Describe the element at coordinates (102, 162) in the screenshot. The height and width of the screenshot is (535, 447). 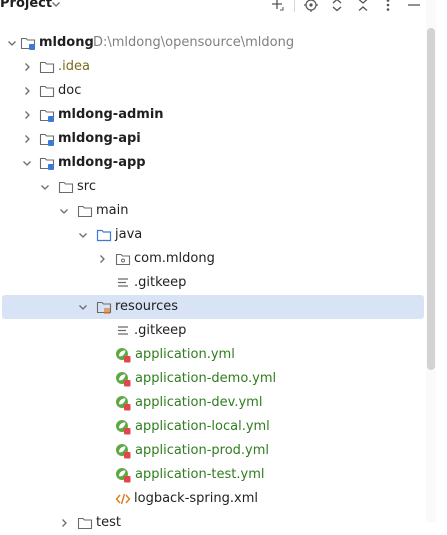
I see `module-label: mldong-app` at that location.